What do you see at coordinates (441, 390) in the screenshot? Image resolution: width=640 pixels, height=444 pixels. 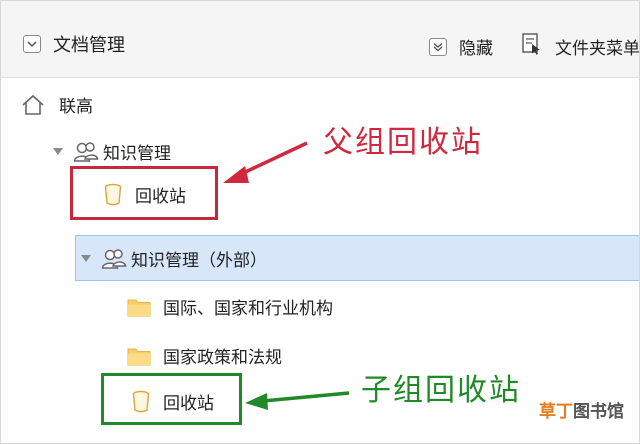 I see `child-recycle-annotation: 子组回收站` at bounding box center [441, 390].